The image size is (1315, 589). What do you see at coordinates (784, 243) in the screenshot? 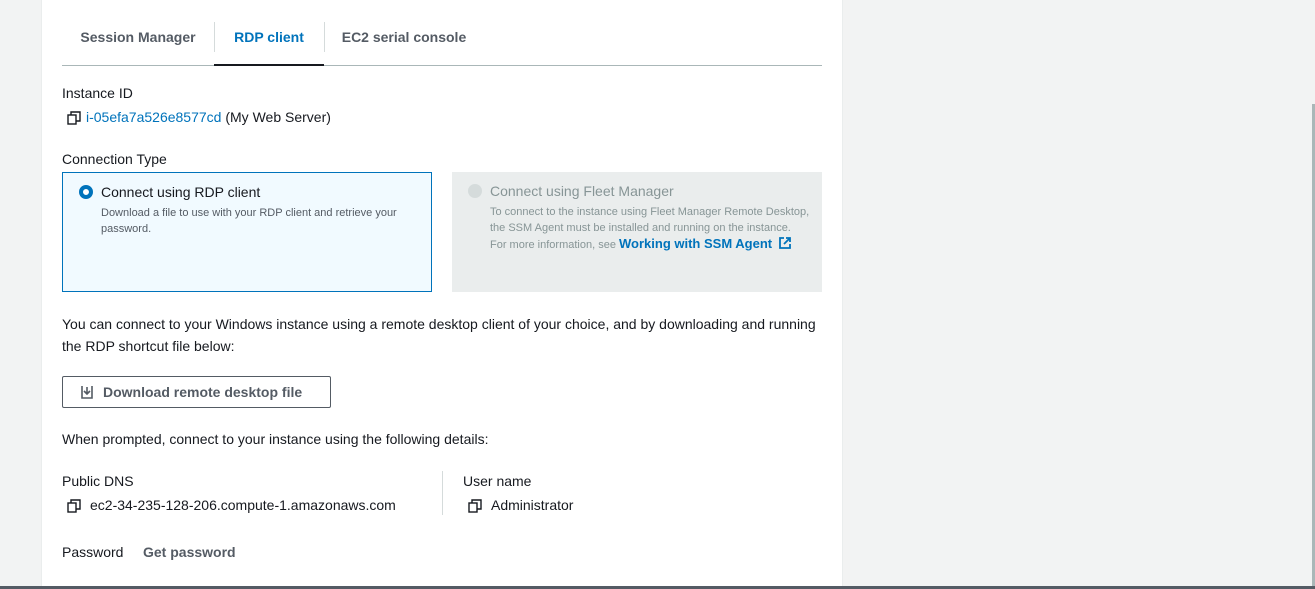
I see `external-link-icon` at bounding box center [784, 243].